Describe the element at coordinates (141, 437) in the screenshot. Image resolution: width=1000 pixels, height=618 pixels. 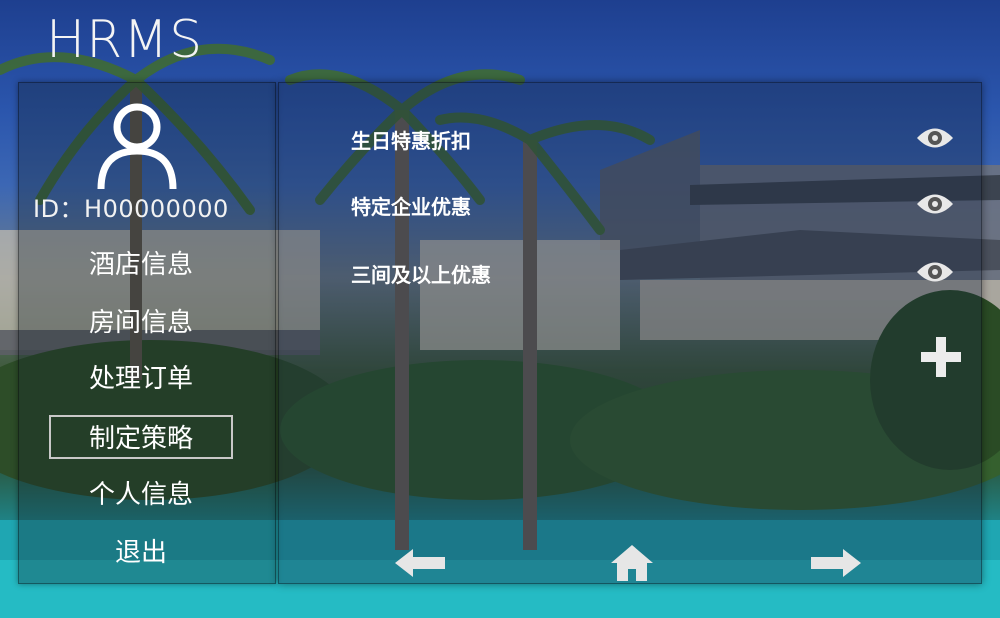
I see `sidebar-item-strategy: 制定策略` at that location.